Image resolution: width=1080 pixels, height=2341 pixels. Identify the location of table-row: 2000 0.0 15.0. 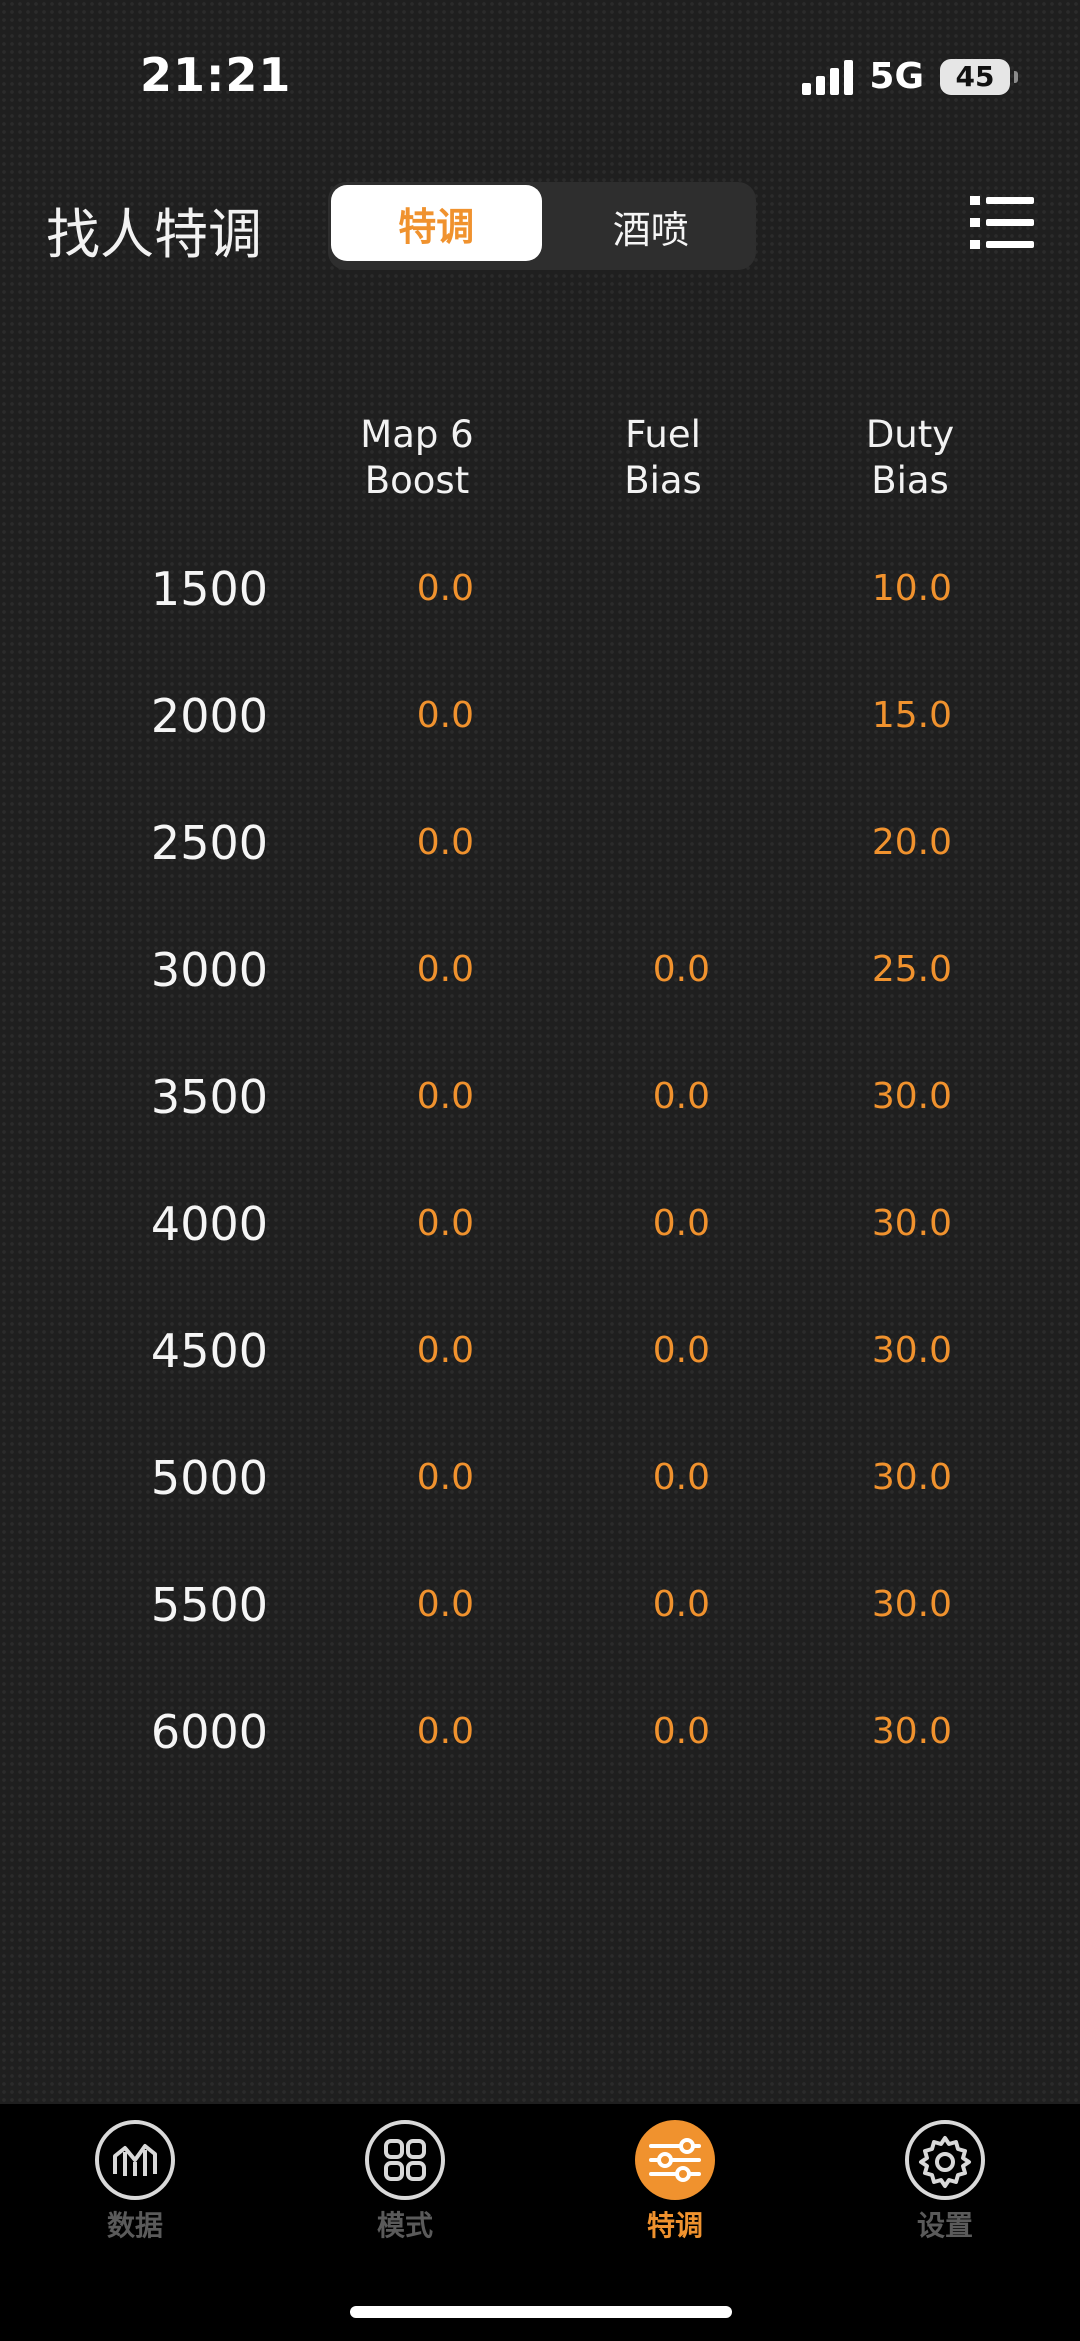
(540, 719).